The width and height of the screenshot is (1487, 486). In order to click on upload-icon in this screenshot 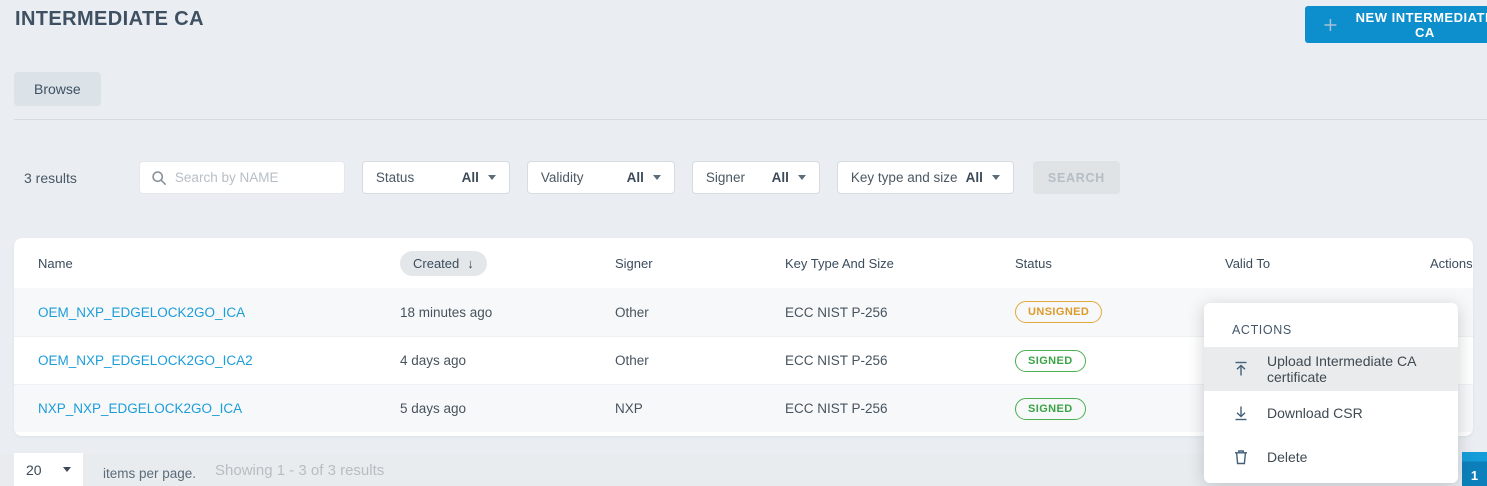, I will do `click(1241, 368)`.